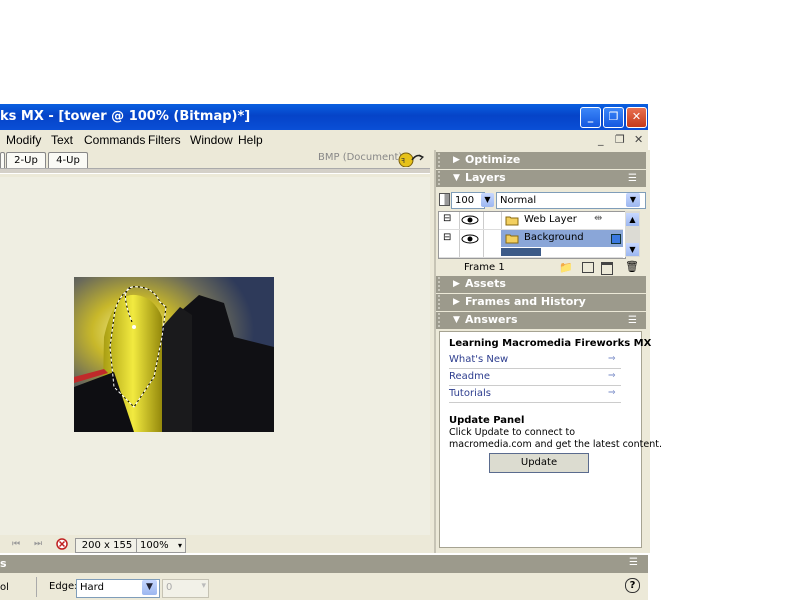 The height and width of the screenshot is (600, 800). Describe the element at coordinates (632, 585) in the screenshot. I see `help-button: ?` at that location.